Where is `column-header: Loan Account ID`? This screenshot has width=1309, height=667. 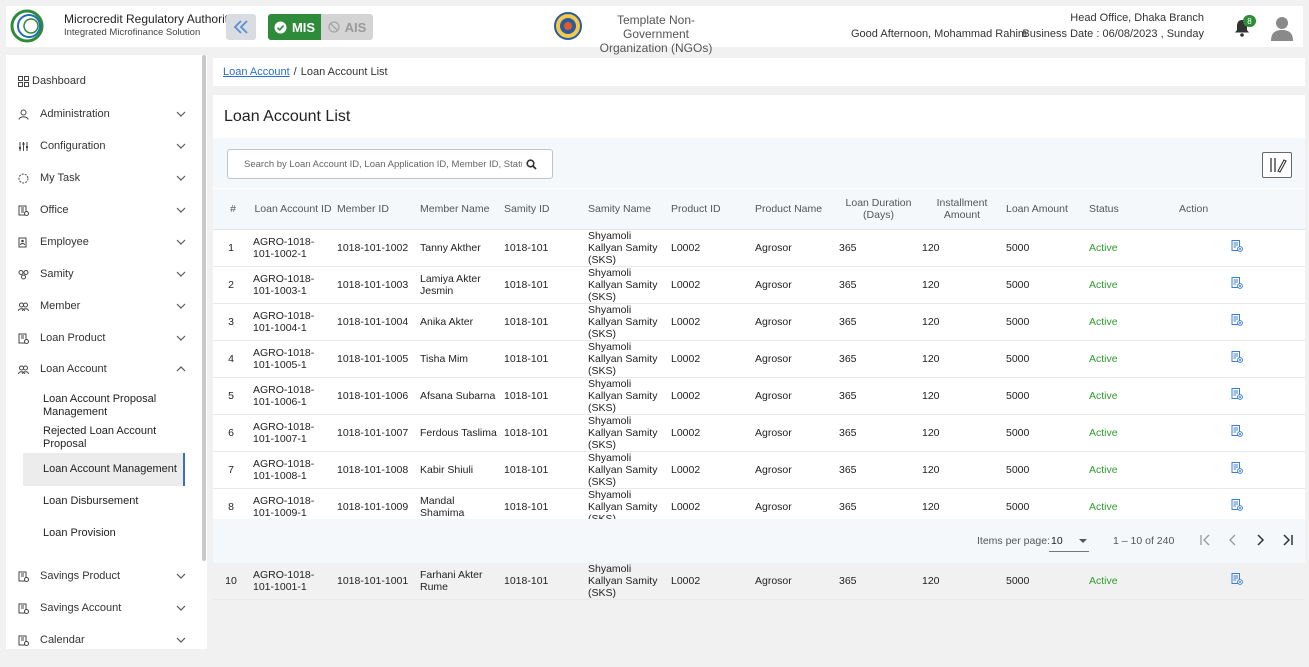 column-header: Loan Account ID is located at coordinates (291, 209).